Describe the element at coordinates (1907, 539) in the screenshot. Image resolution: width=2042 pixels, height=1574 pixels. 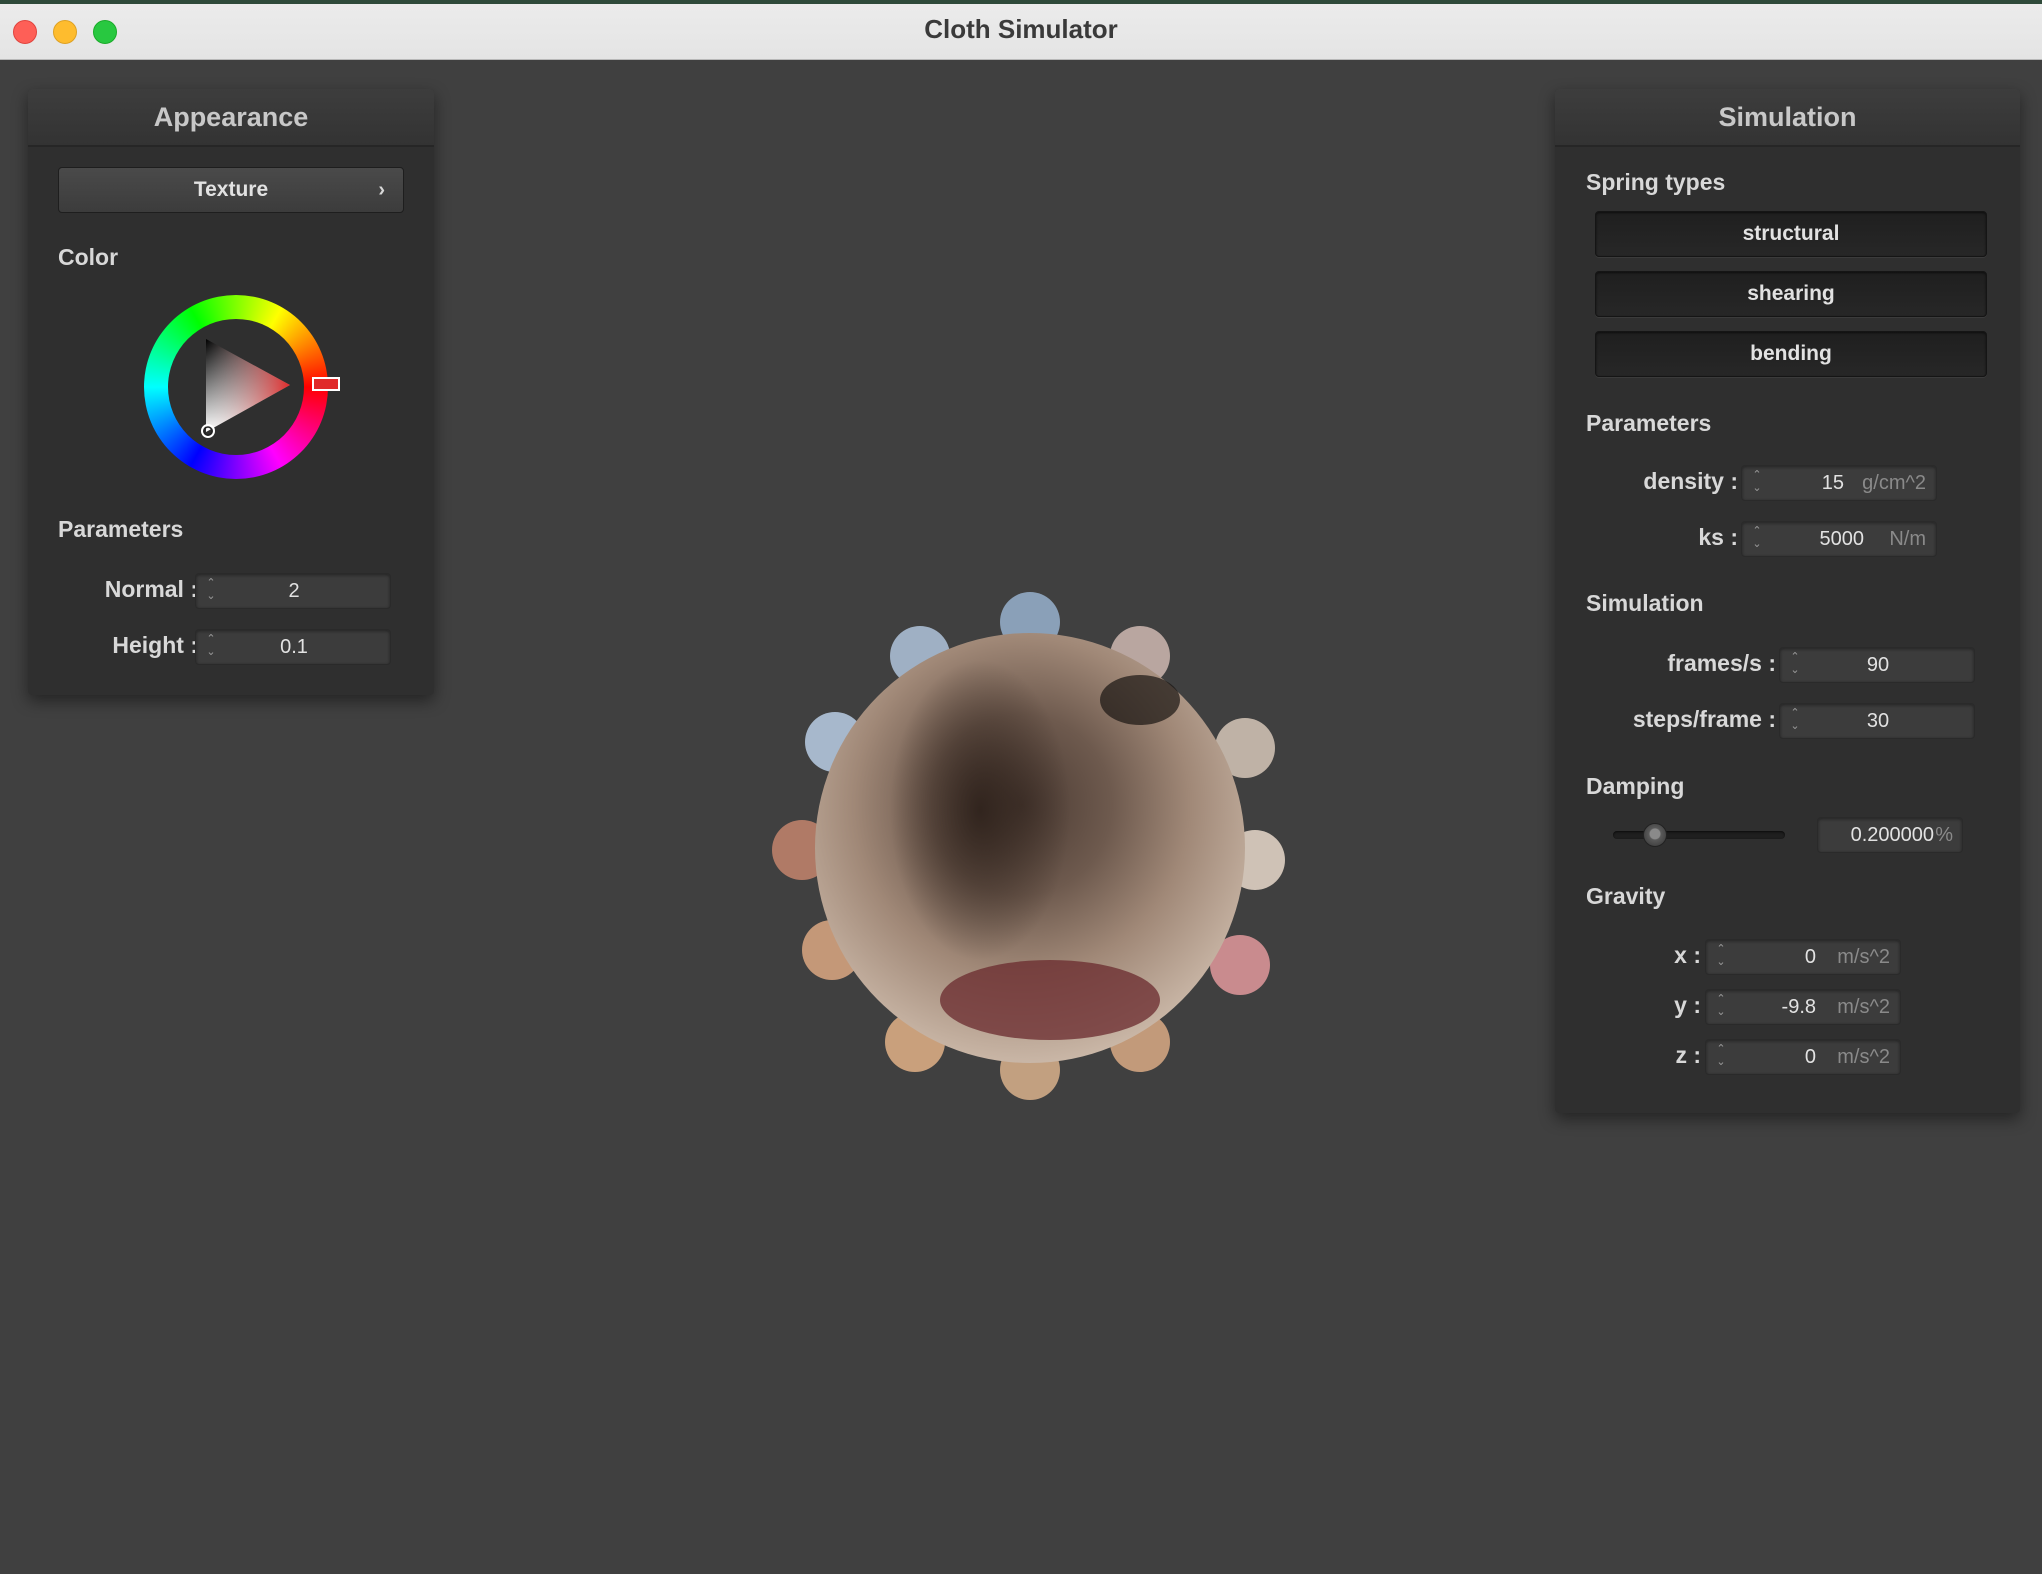
I see `ks-unit: N/m` at that location.